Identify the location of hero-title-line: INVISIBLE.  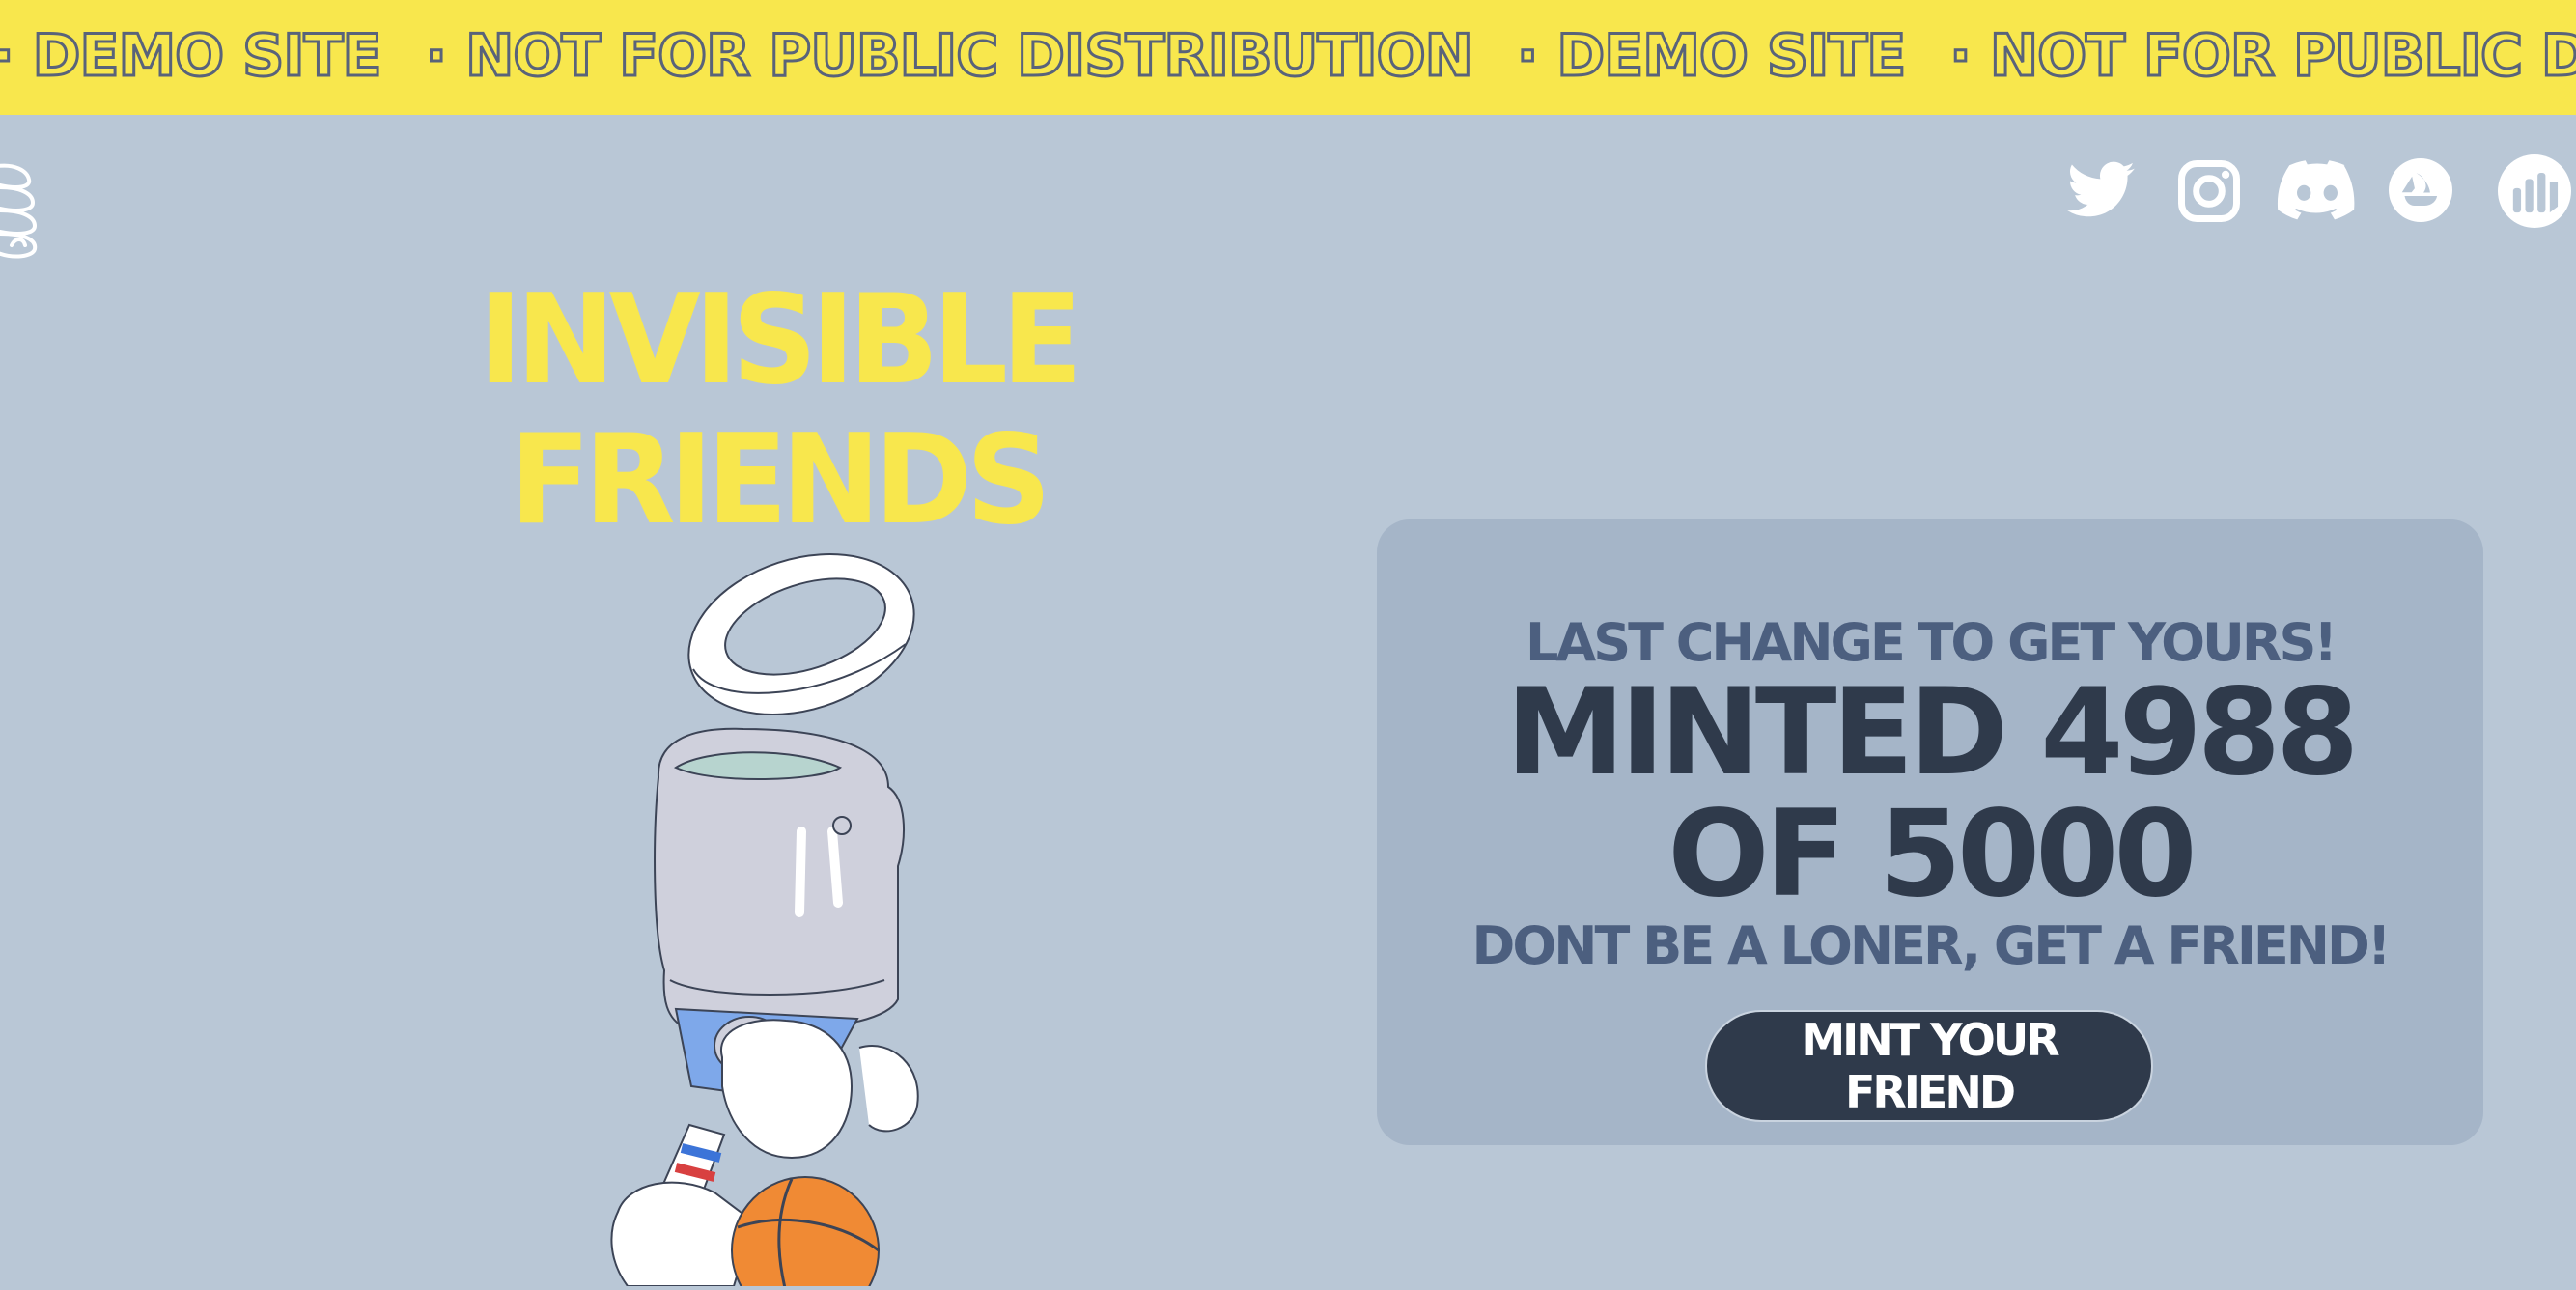
(780, 340).